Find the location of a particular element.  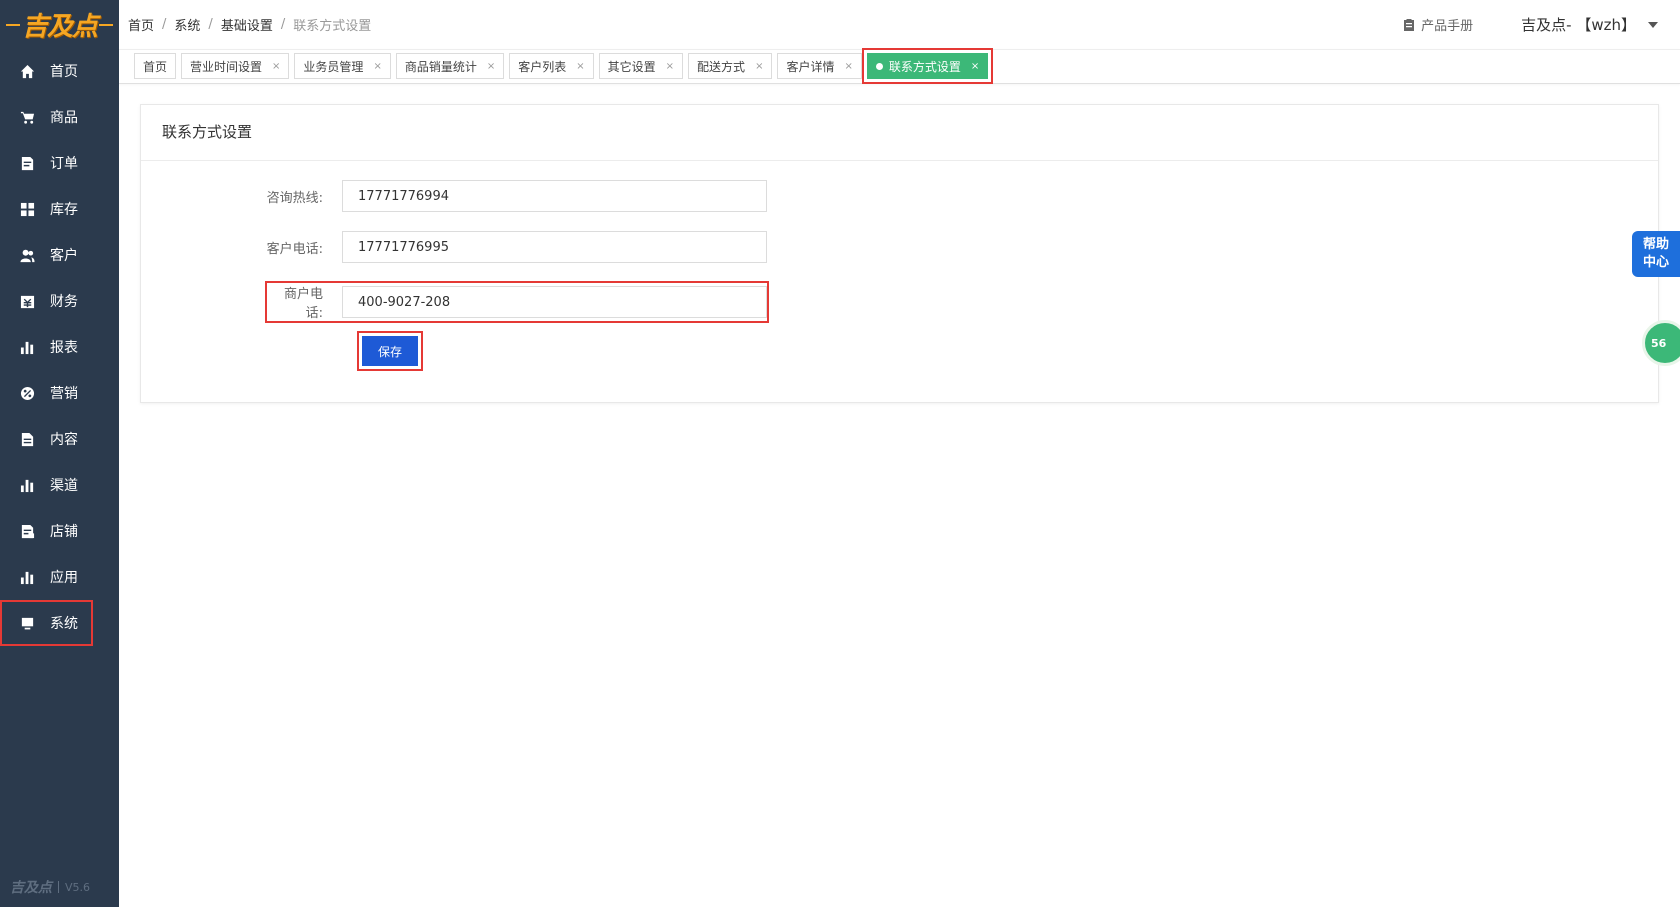

floating-badge: 56 is located at coordinates (1661, 343).